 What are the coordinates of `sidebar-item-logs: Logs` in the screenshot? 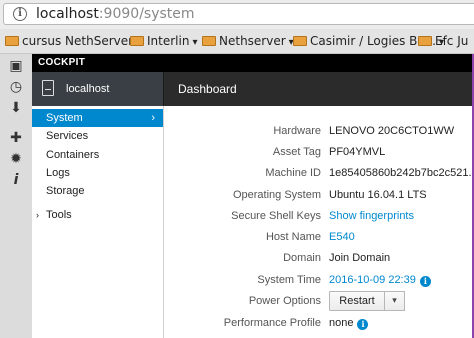 It's located at (97, 173).